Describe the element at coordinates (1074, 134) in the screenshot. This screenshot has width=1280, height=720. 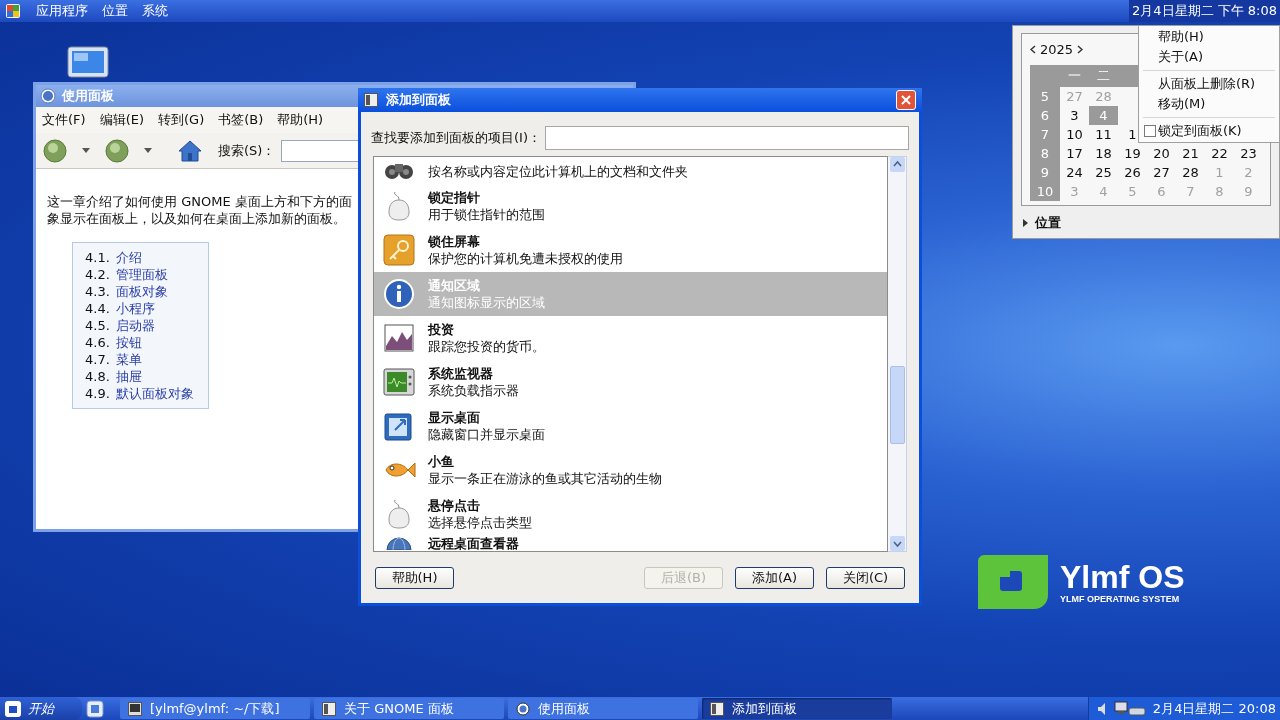
I see `calendar-day: 10` at that location.